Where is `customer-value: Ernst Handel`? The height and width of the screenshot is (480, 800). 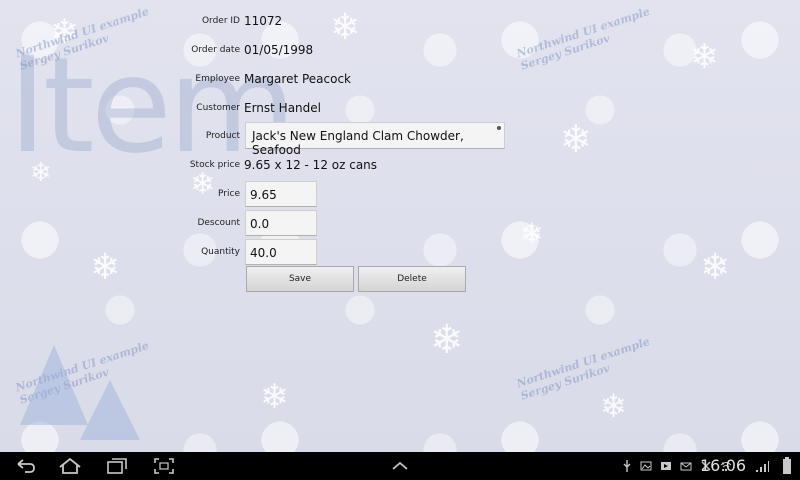
customer-value: Ernst Handel is located at coordinates (282, 108).